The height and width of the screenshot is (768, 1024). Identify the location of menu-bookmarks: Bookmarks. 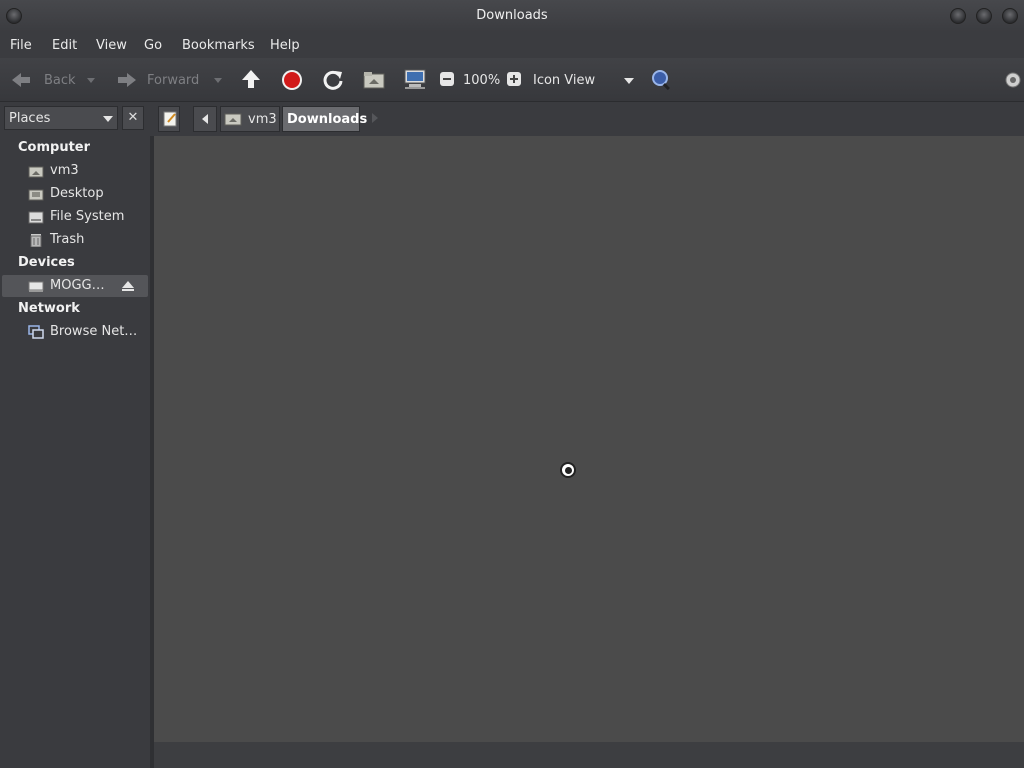
(218, 45).